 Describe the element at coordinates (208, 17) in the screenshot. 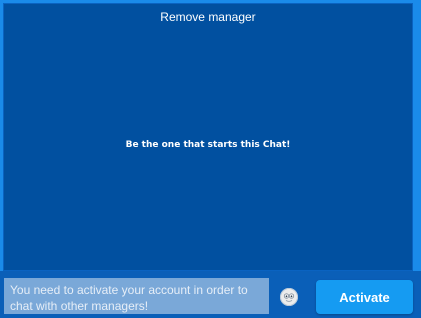

I see `chat-title: Remove manager` at that location.